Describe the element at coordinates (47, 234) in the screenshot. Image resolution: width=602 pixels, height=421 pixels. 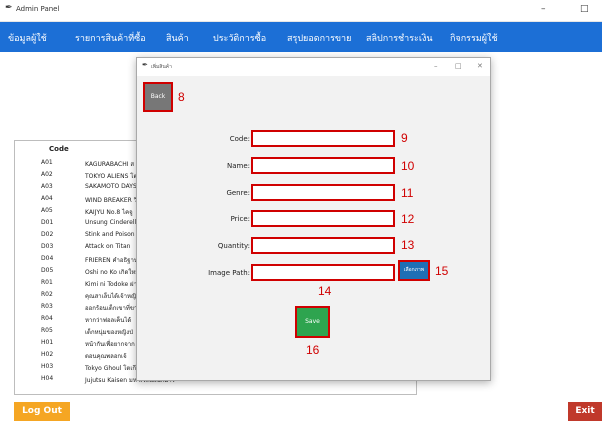
I see `cell-code: D02` at that location.